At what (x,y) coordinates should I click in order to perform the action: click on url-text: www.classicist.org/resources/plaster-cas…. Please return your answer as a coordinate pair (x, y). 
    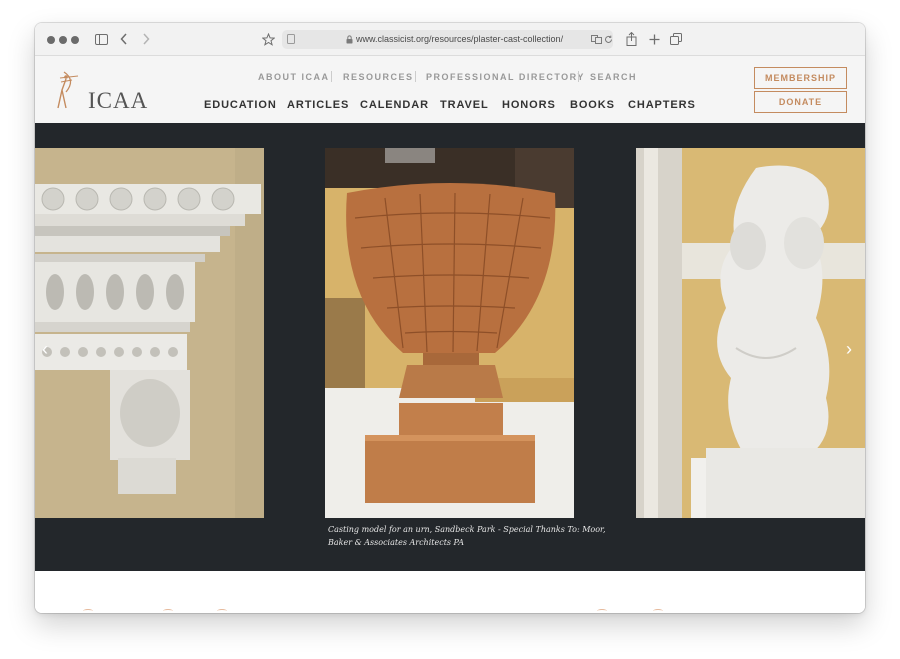
    Looking at the image, I should click on (460, 39).